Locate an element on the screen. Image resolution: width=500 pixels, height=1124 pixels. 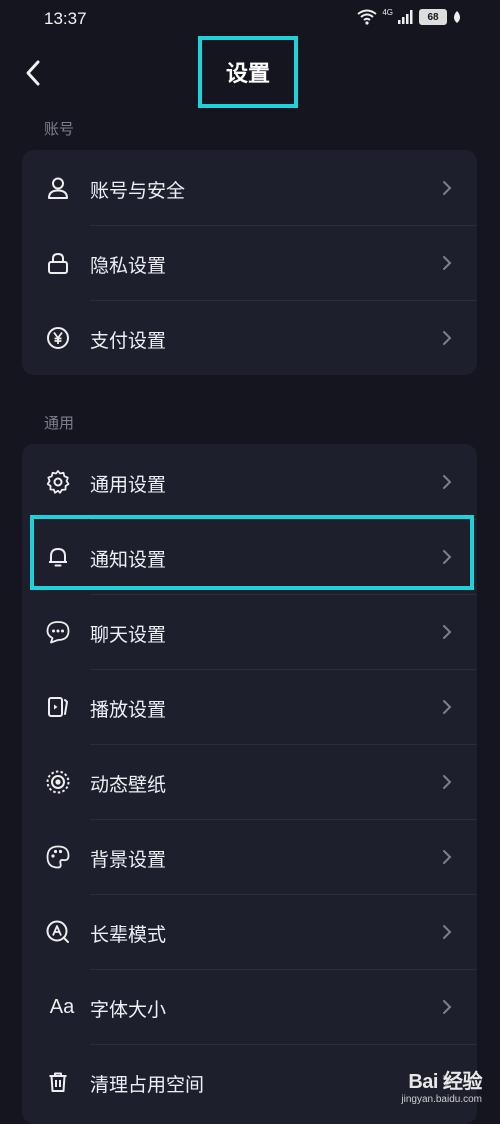
settings-item-live-wallpaper: 动态壁纸 is located at coordinates (249, 781).